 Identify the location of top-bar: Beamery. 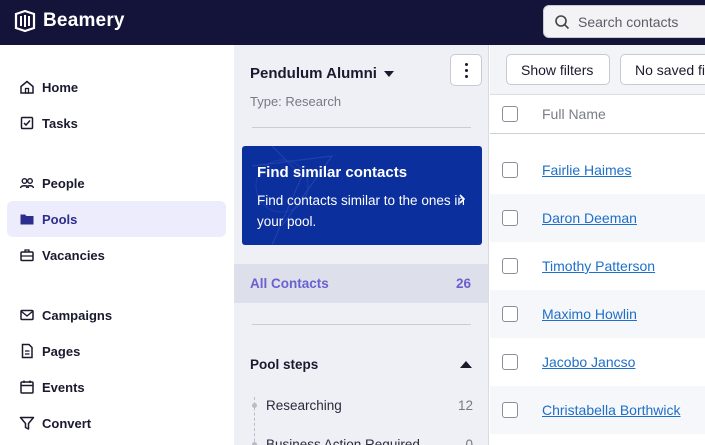
(352, 22).